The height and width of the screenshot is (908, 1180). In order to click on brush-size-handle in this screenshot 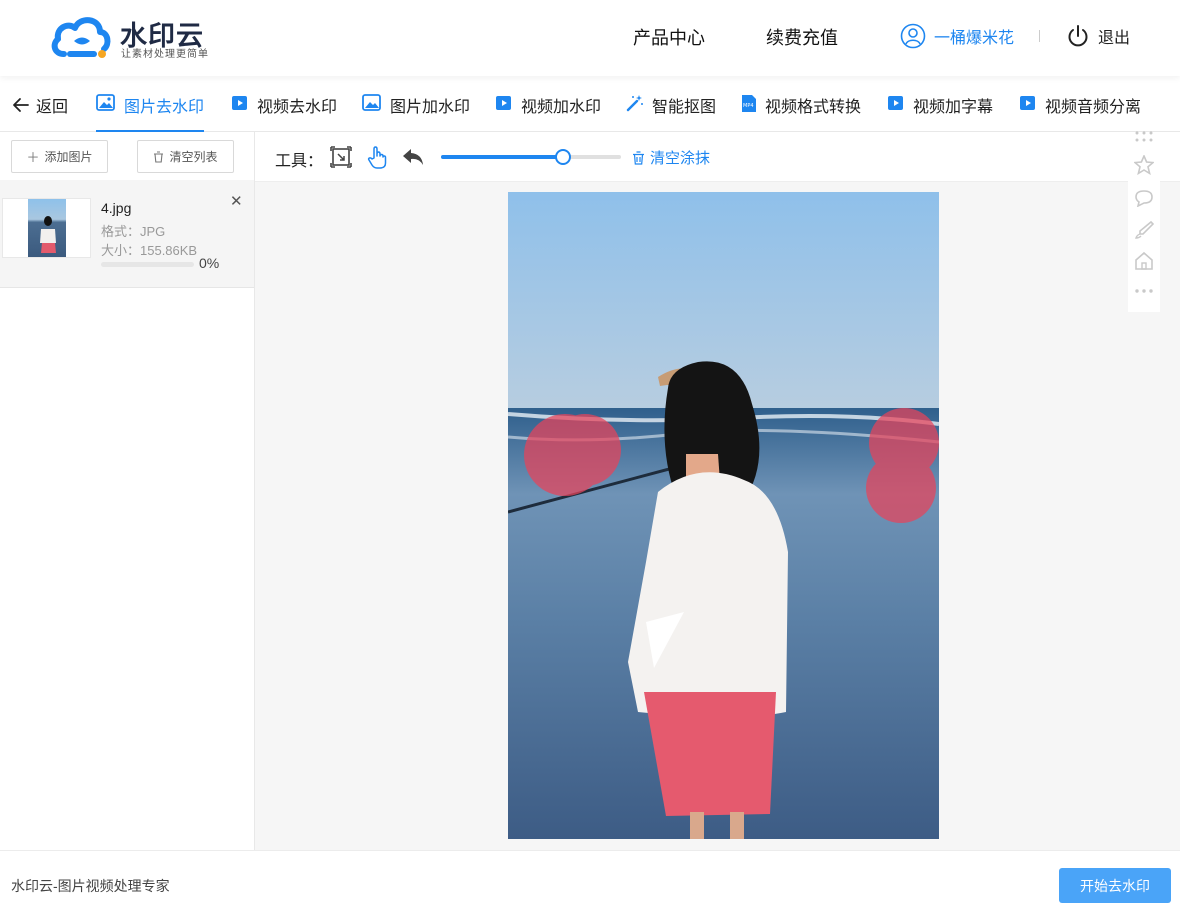, I will do `click(563, 157)`.